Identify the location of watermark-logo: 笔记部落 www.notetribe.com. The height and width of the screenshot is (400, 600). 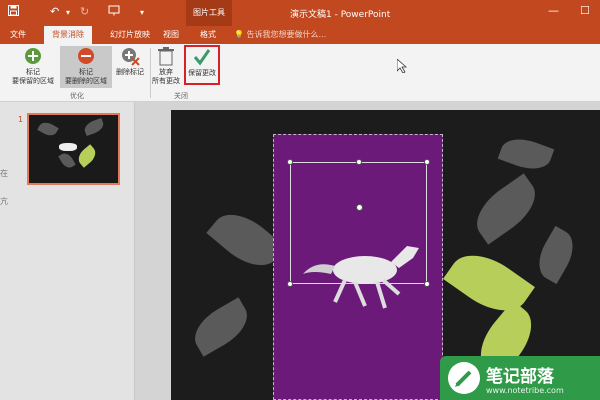
(520, 378).